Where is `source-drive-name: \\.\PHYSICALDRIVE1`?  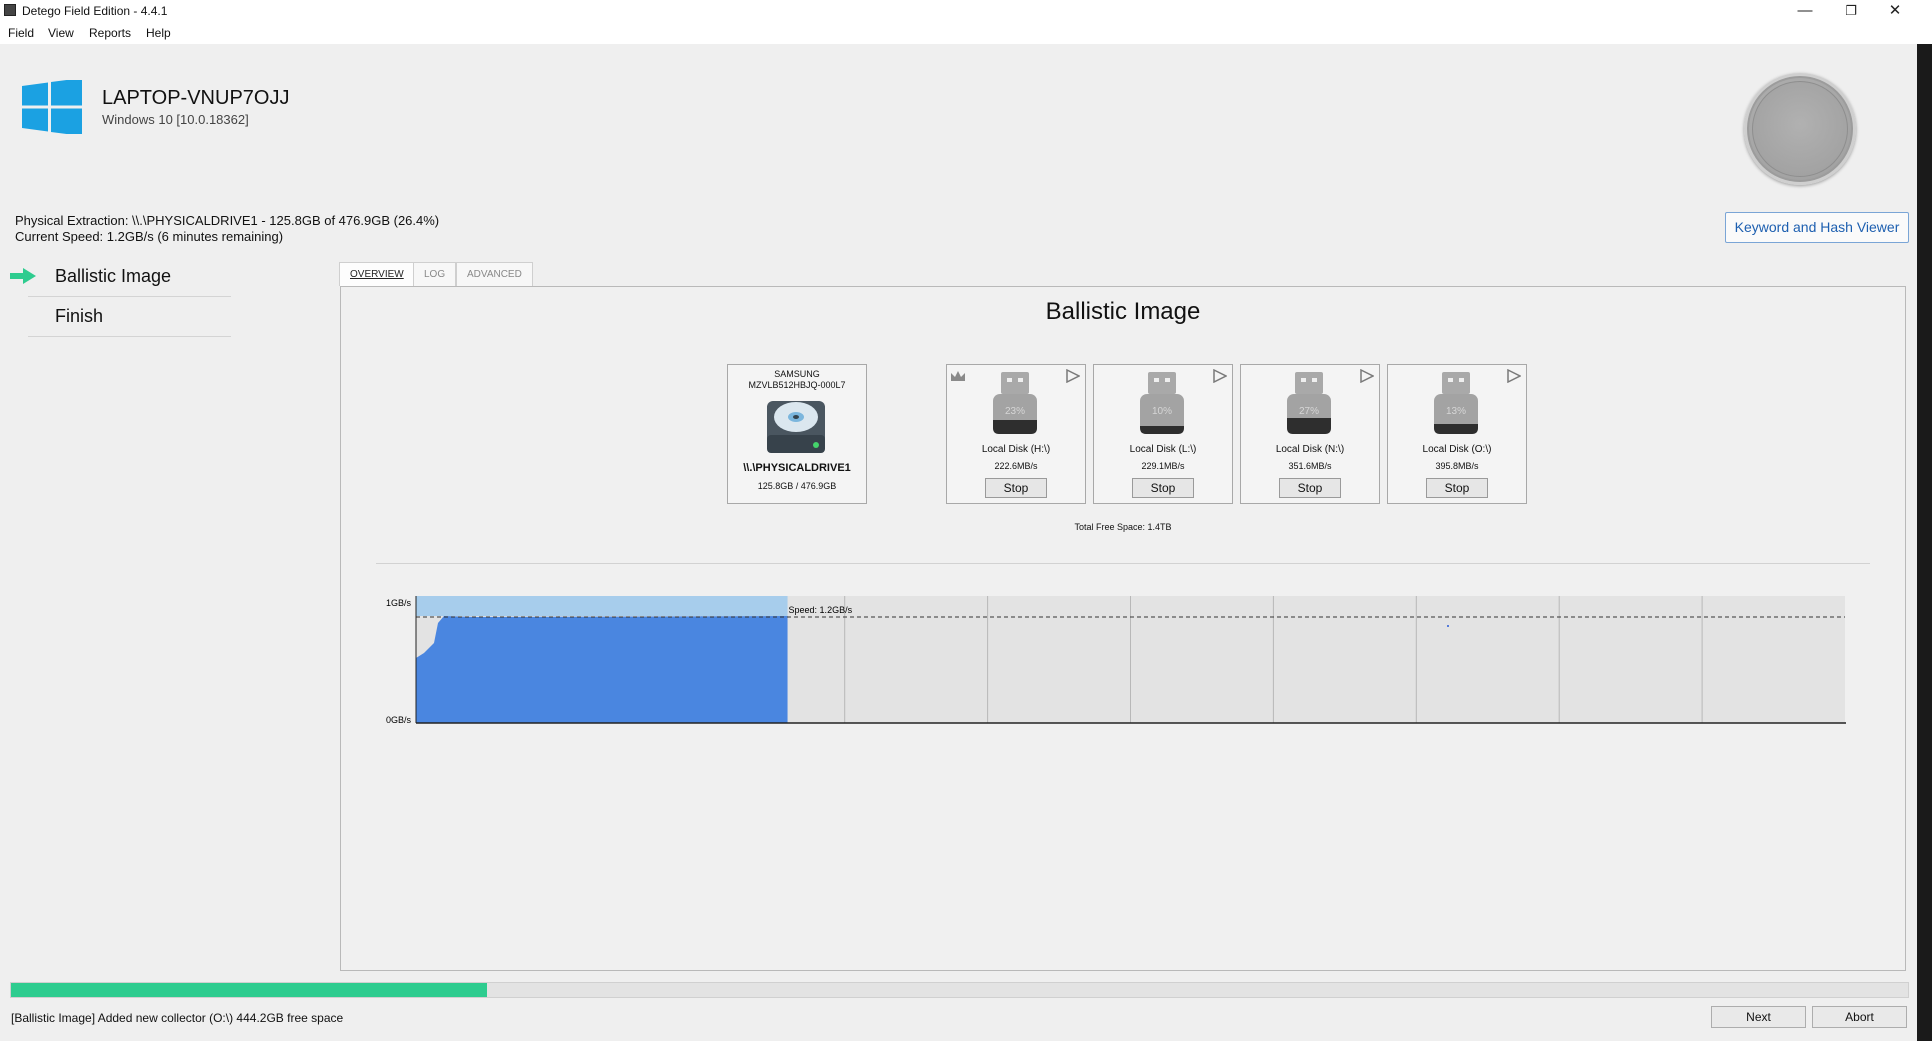 source-drive-name: \\.\PHYSICALDRIVE1 is located at coordinates (797, 468).